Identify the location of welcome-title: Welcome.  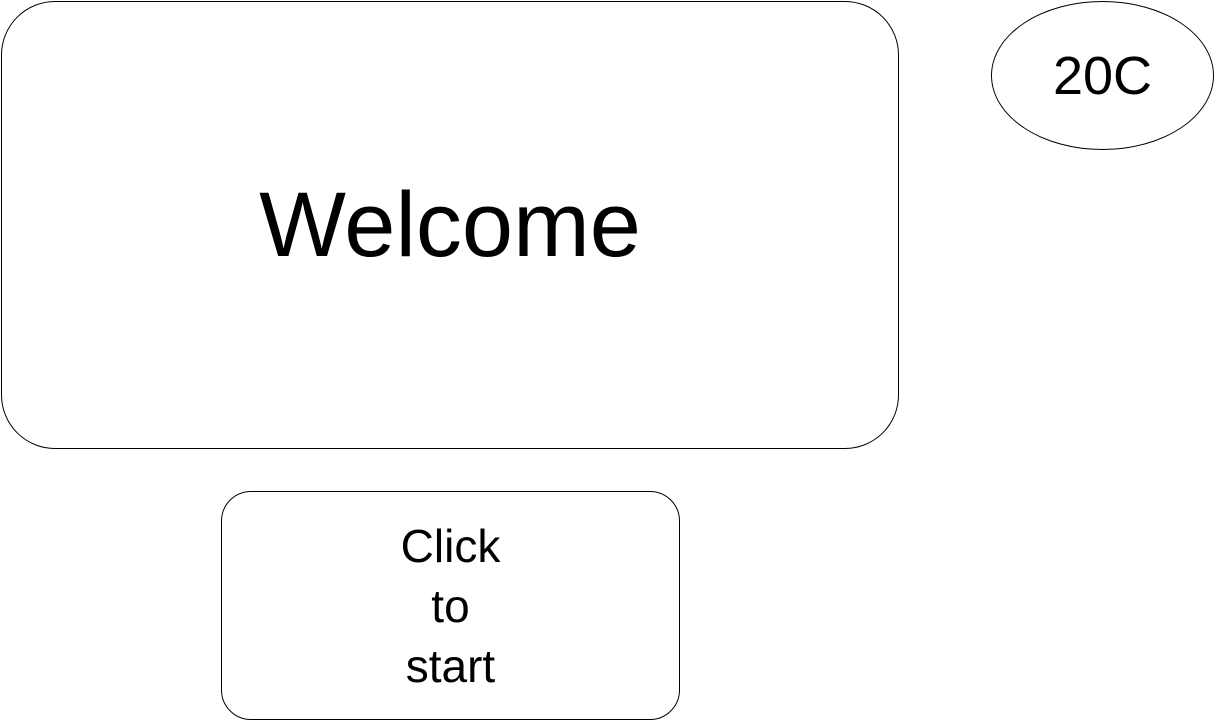
(450, 225).